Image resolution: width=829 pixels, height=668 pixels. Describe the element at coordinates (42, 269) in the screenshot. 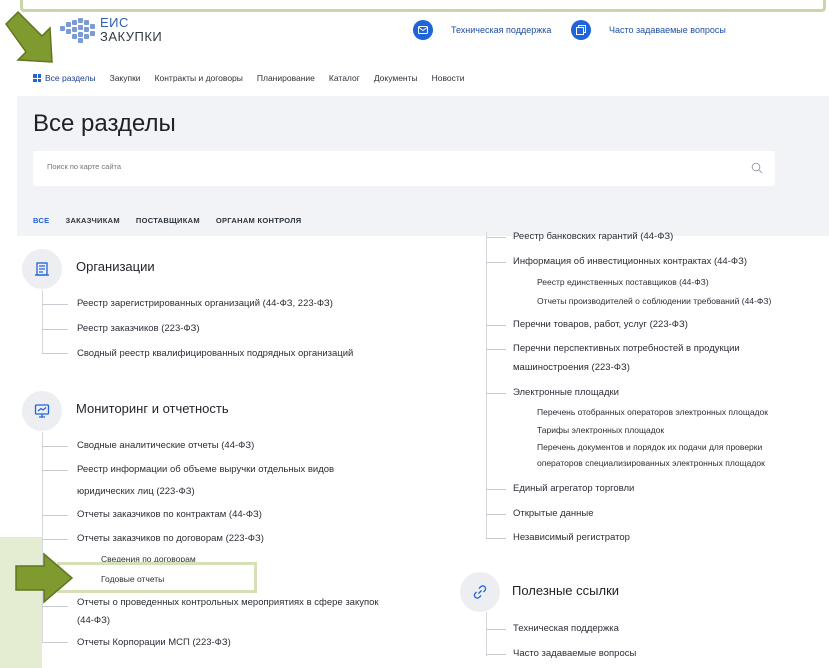

I see `organizations-icon` at that location.